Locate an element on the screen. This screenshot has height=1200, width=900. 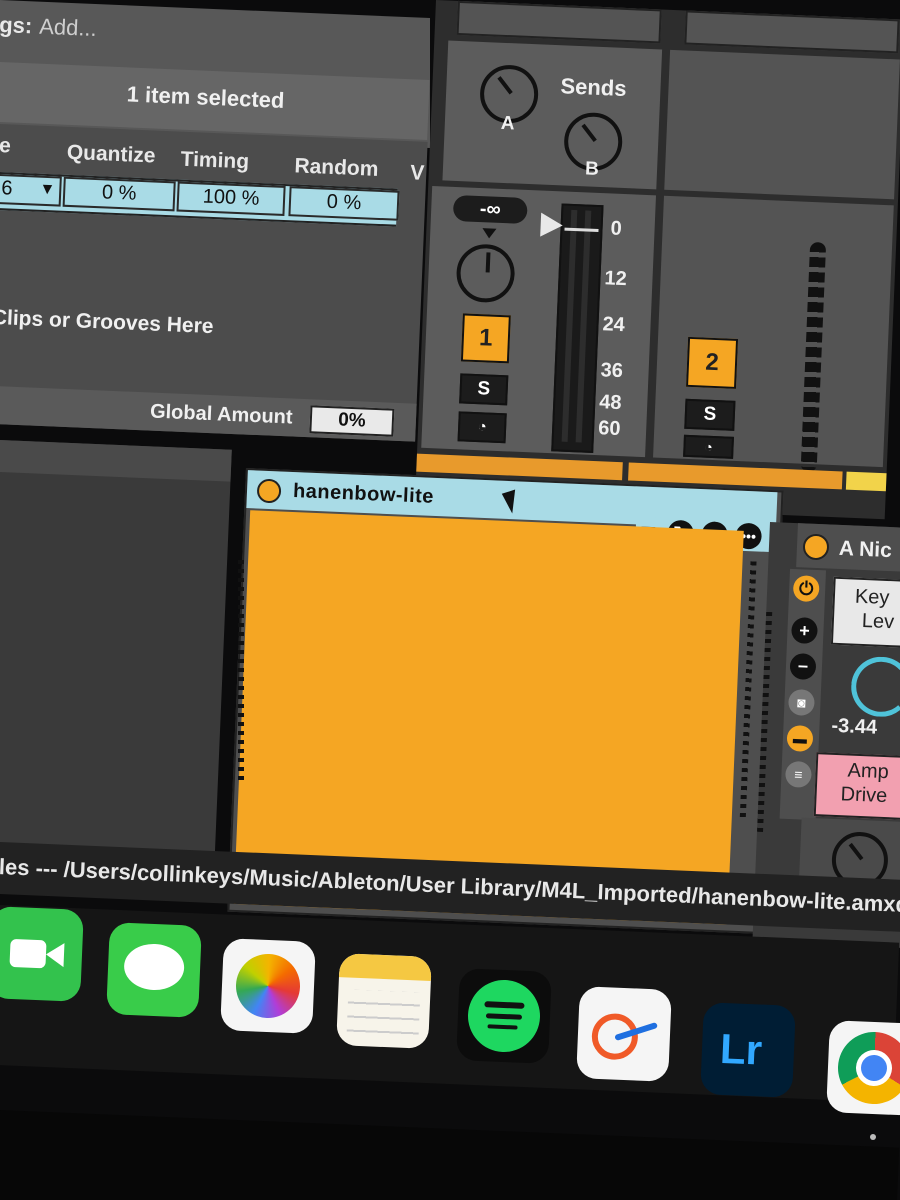
photos-icon is located at coordinates (268, 986).